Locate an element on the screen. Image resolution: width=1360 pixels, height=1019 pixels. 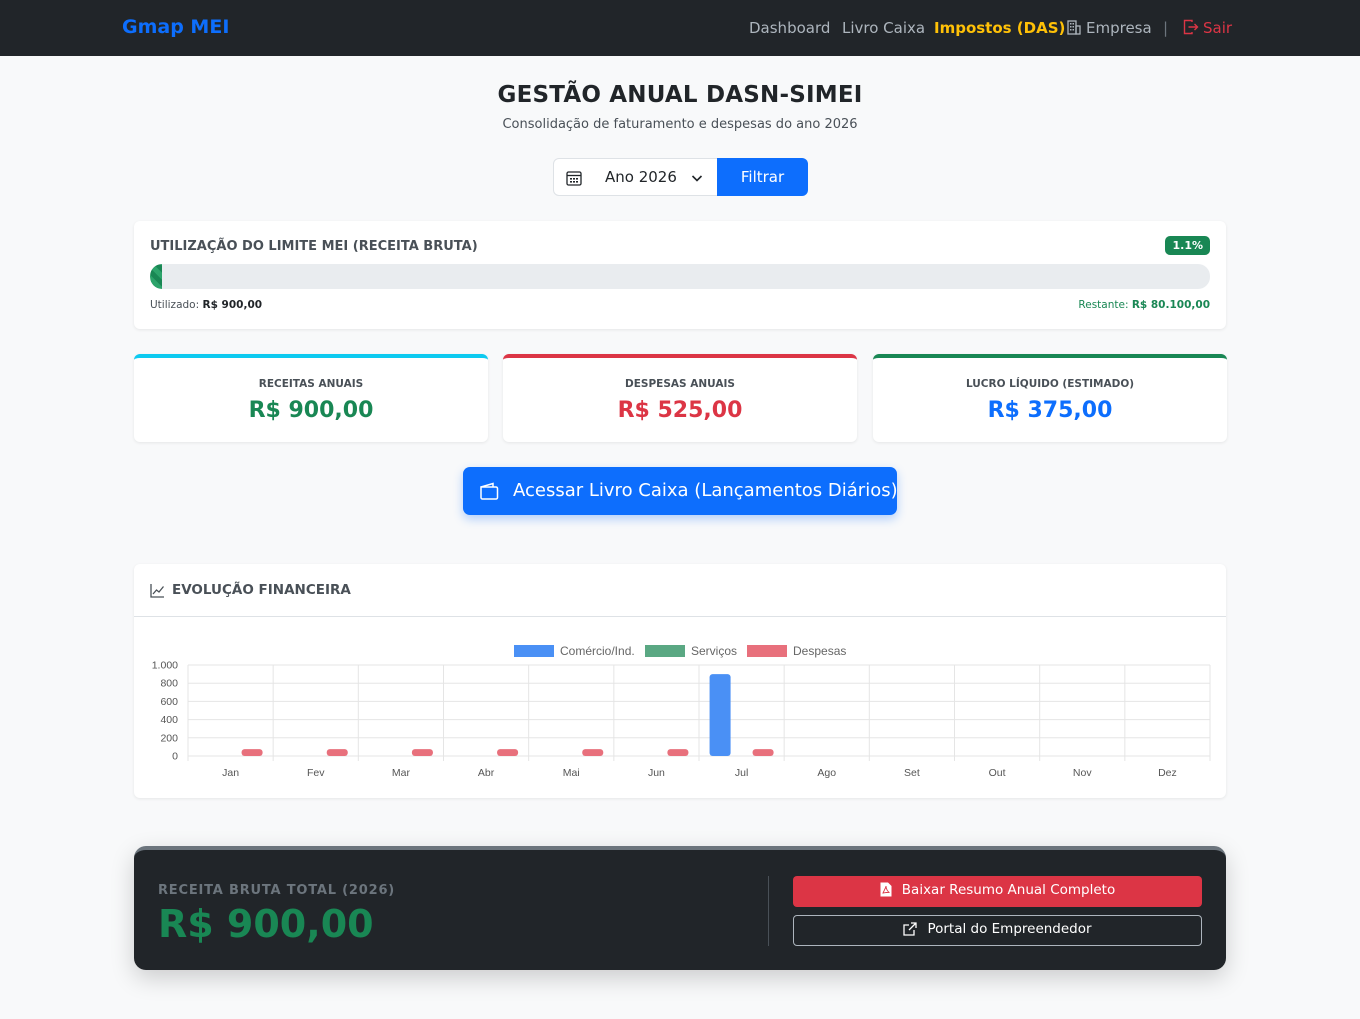
x-tick-label: Mar is located at coordinates (401, 773).